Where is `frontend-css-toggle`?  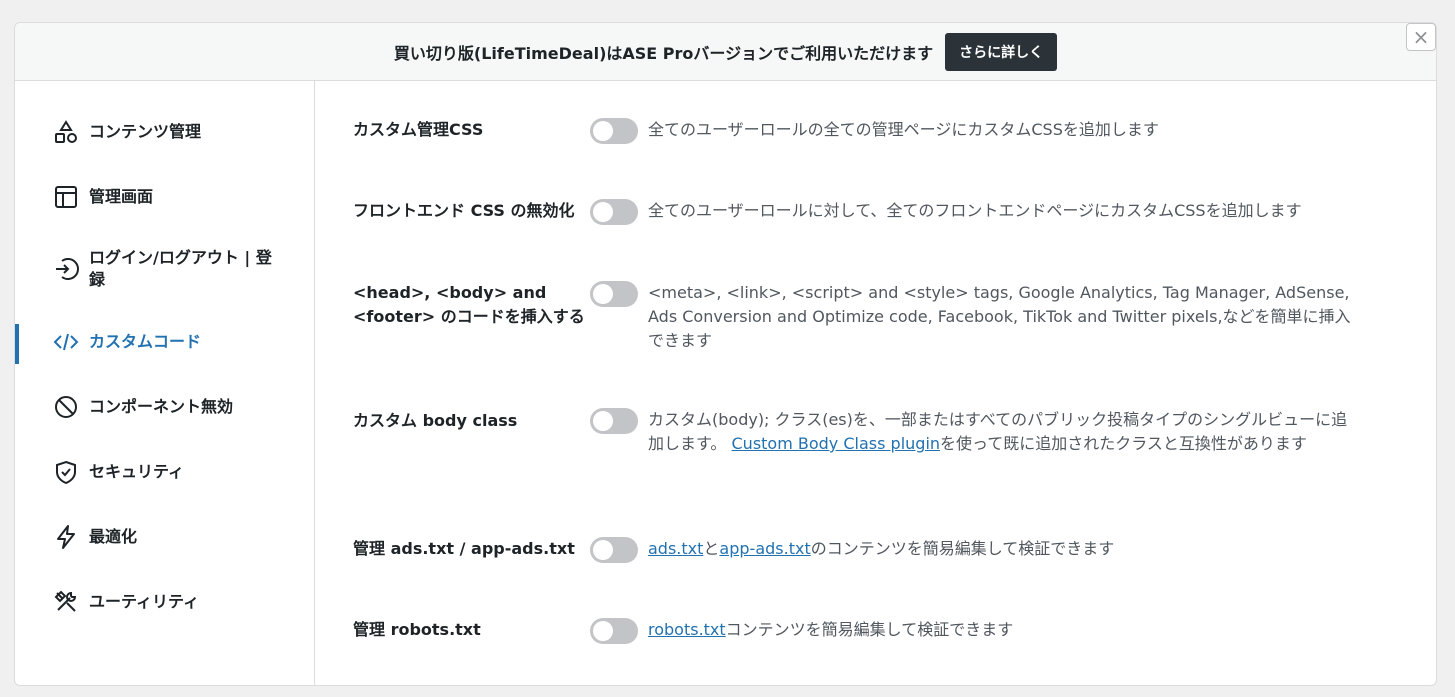 frontend-css-toggle is located at coordinates (614, 212).